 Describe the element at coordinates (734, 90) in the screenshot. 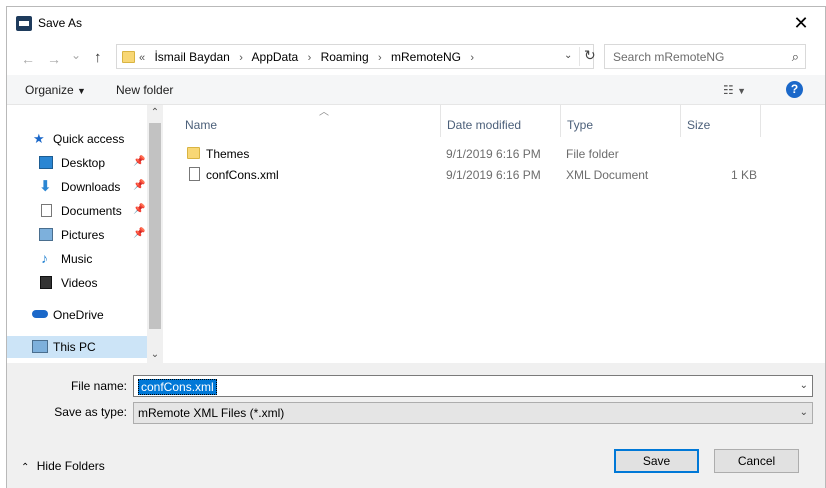

I see `change-view-icon: ☷ ▼` at that location.